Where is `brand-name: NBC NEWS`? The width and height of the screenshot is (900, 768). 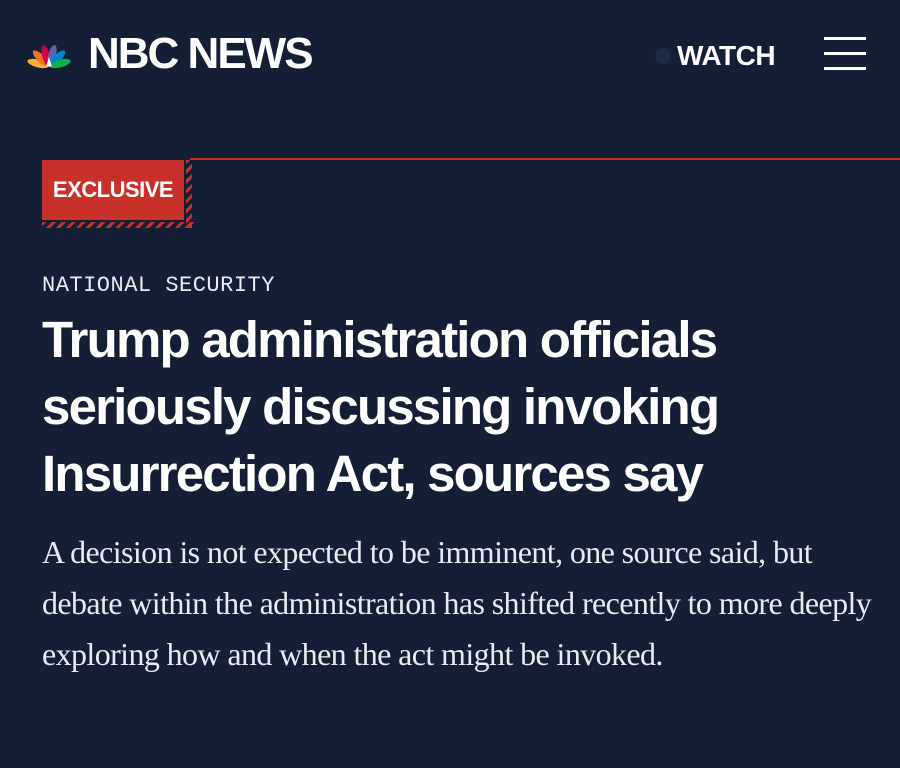
brand-name: NBC NEWS is located at coordinates (201, 53).